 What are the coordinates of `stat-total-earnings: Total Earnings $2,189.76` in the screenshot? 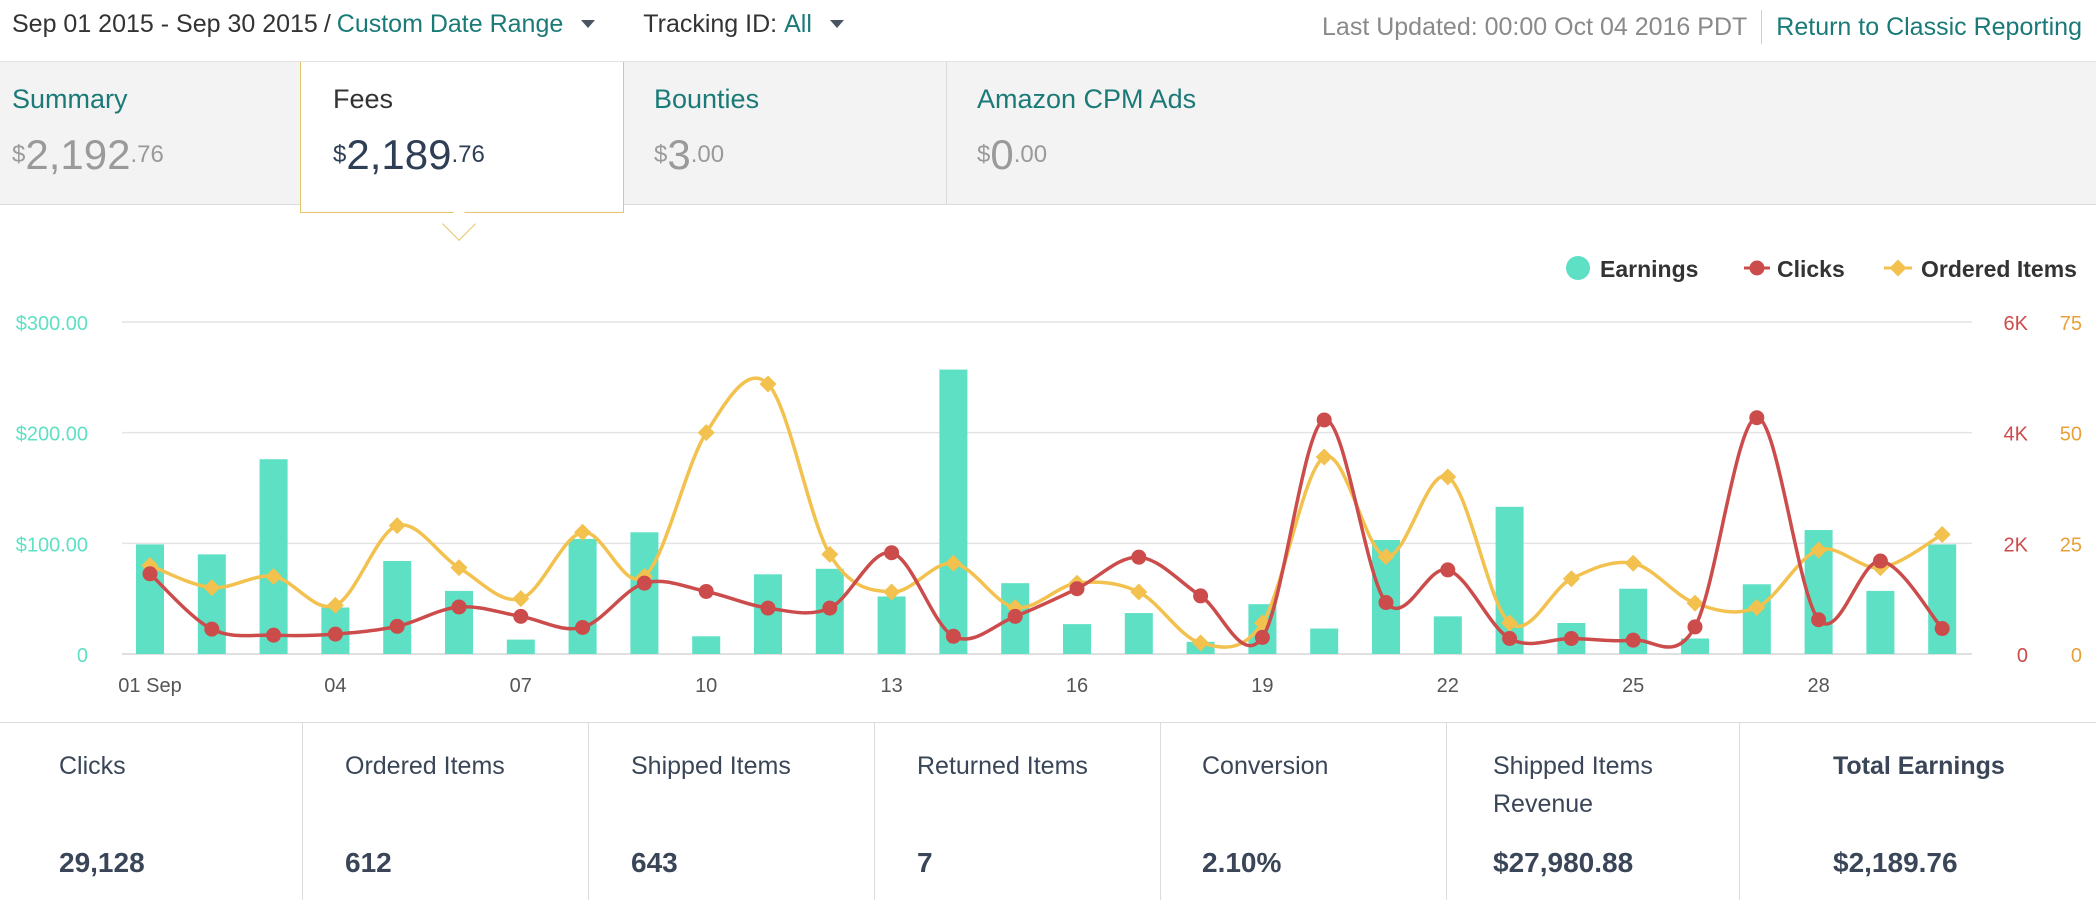 It's located at (1953, 811).